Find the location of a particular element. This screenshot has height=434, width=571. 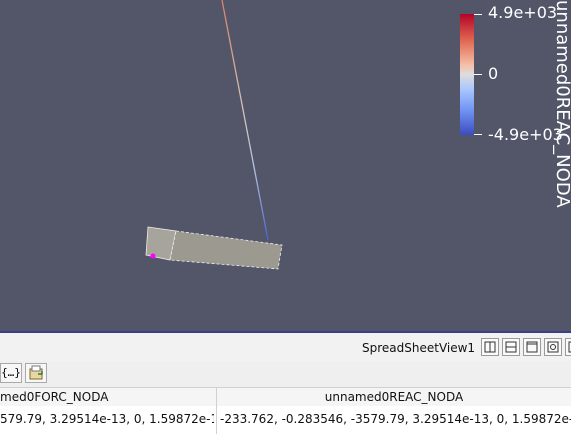

export-spreadsheet-button is located at coordinates (36, 373).